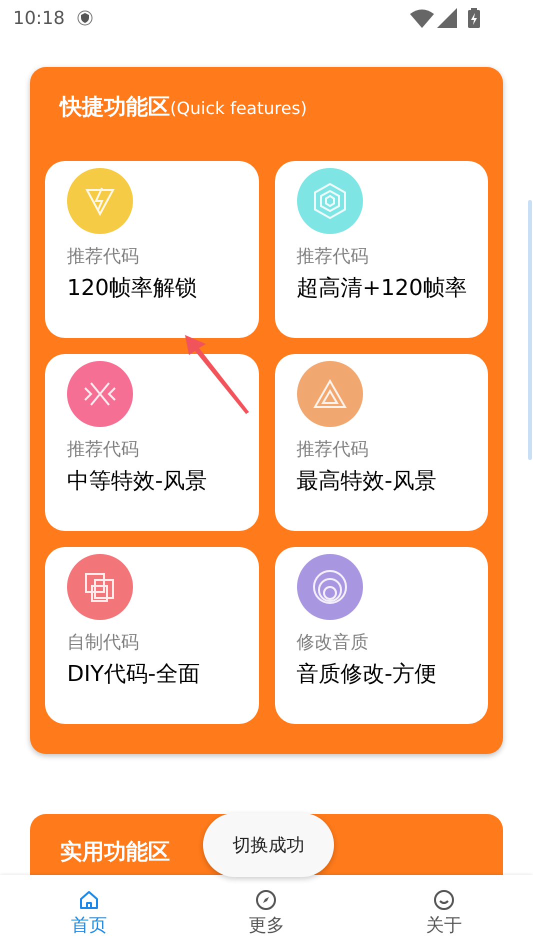  Describe the element at coordinates (151, 635) in the screenshot. I see `feature-tile: 自制代码 DIY代码-全面` at that location.